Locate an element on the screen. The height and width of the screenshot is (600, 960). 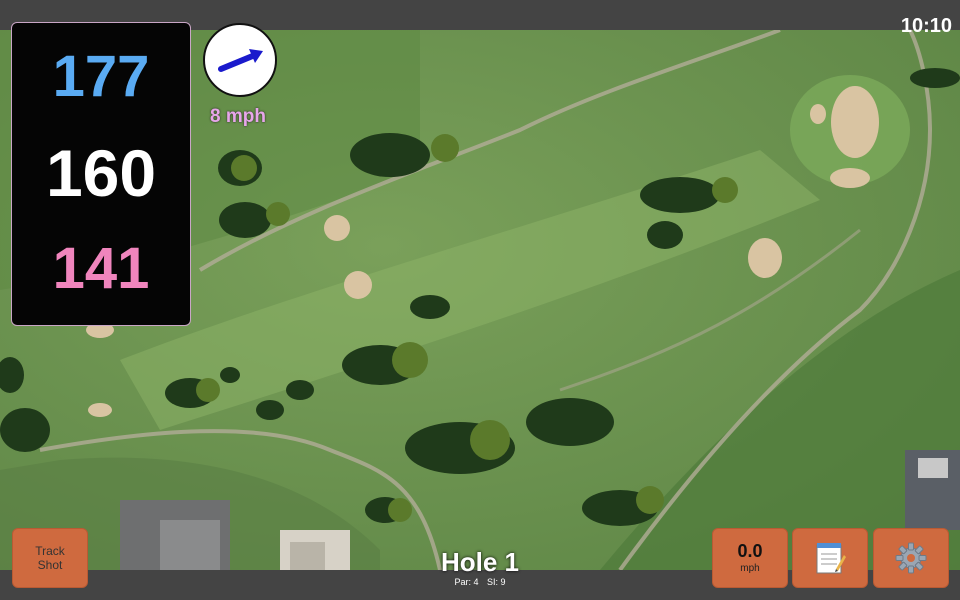
center-of-green-distance: 160 is located at coordinates (101, 173).